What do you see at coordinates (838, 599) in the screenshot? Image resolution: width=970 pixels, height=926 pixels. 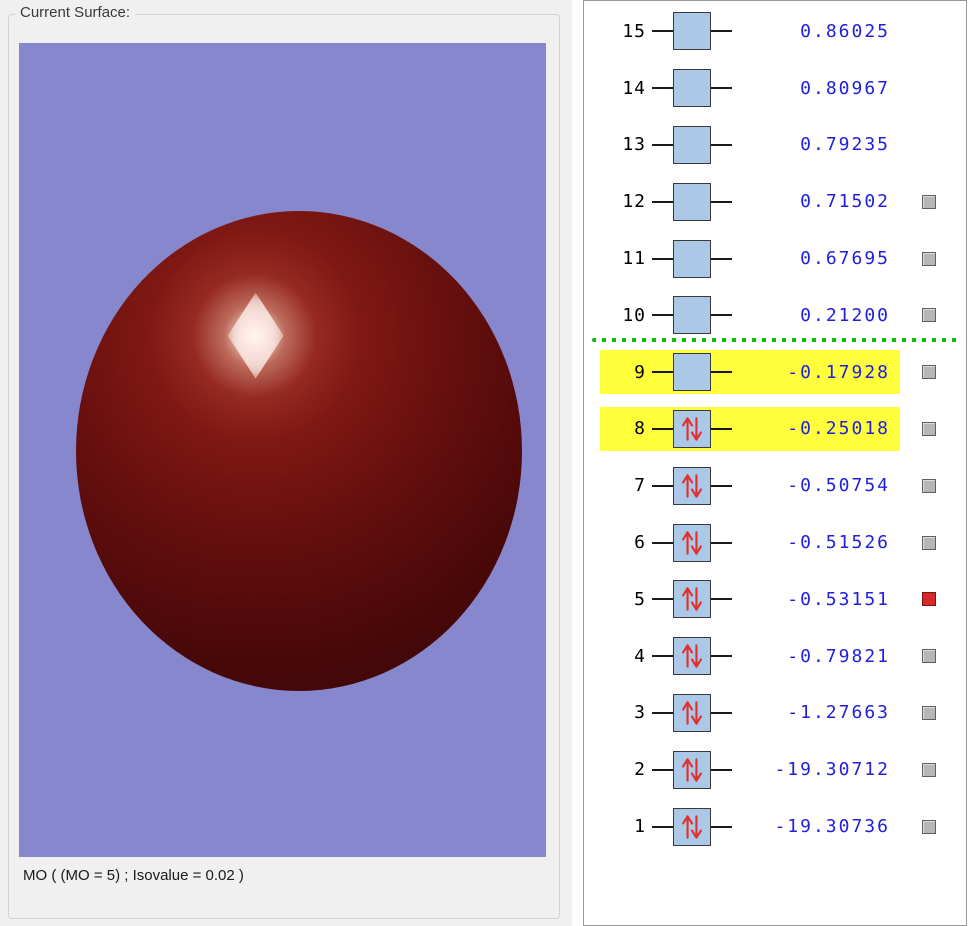 I see `mo-energy-value: -0.53151` at bounding box center [838, 599].